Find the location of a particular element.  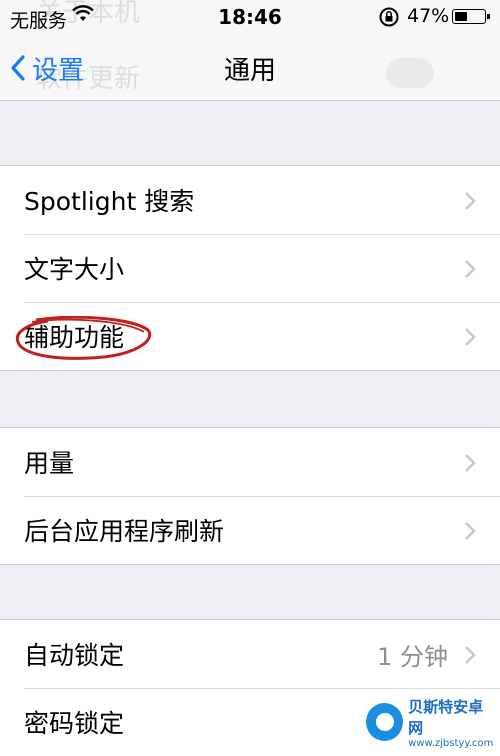

row-label: 自动锁定 is located at coordinates (74, 655).